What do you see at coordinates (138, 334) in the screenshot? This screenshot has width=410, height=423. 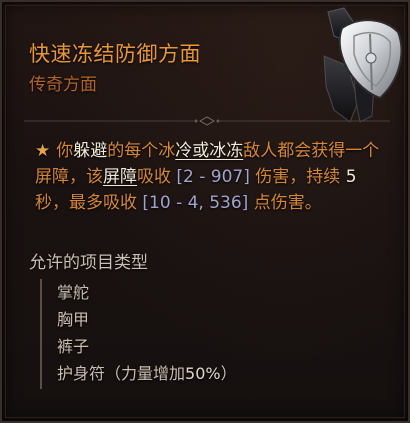 I see `allowed-types-list: 掌舵 胸甲 裤子 护身符（力量增加50%）` at bounding box center [138, 334].